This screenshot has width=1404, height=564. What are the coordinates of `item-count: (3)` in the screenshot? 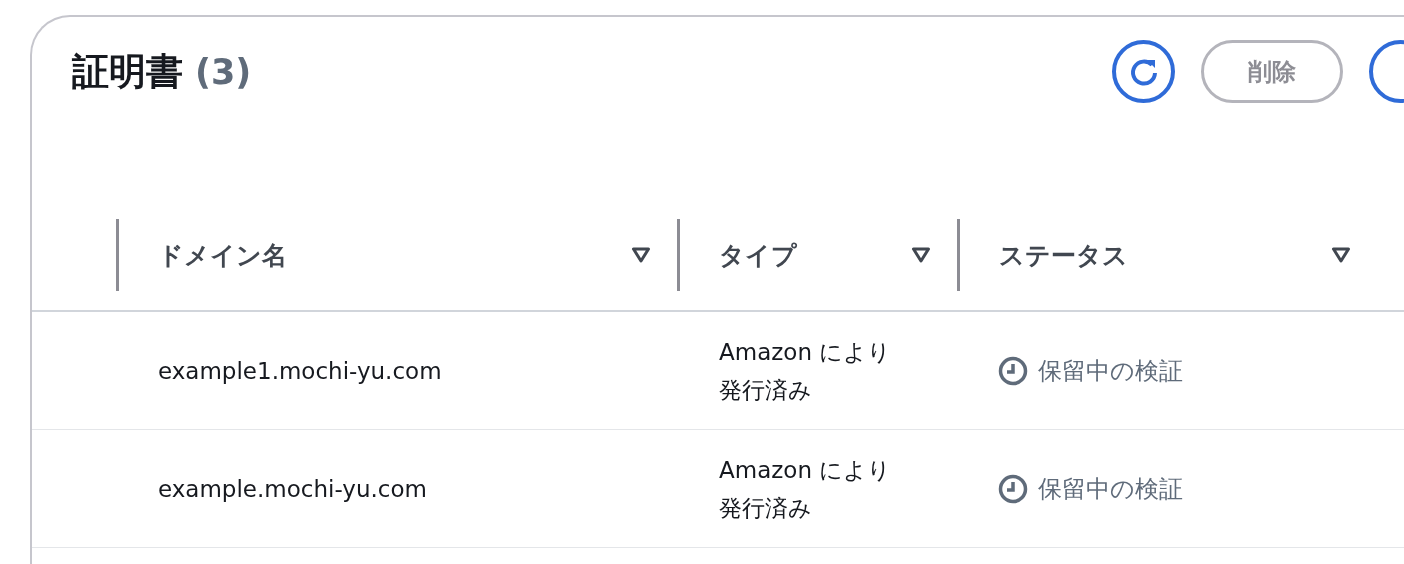 It's located at (223, 71).